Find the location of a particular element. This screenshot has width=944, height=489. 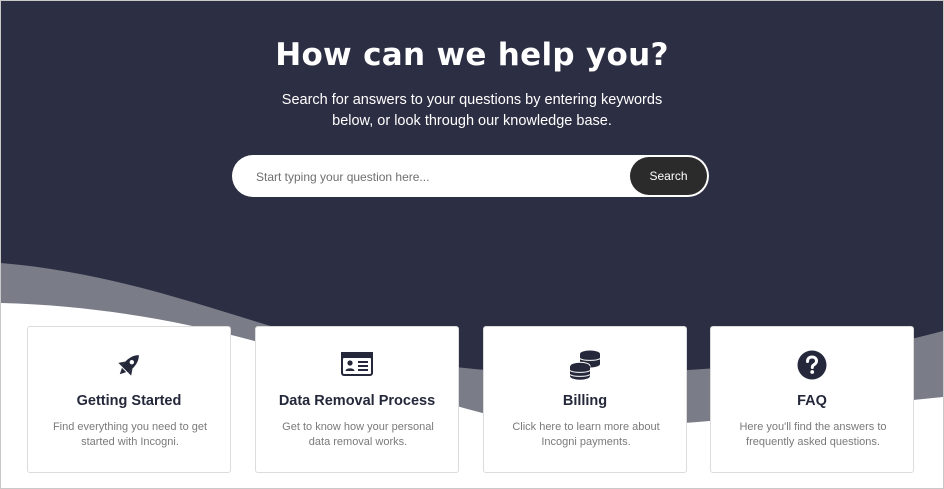

search-input is located at coordinates (446, 177).